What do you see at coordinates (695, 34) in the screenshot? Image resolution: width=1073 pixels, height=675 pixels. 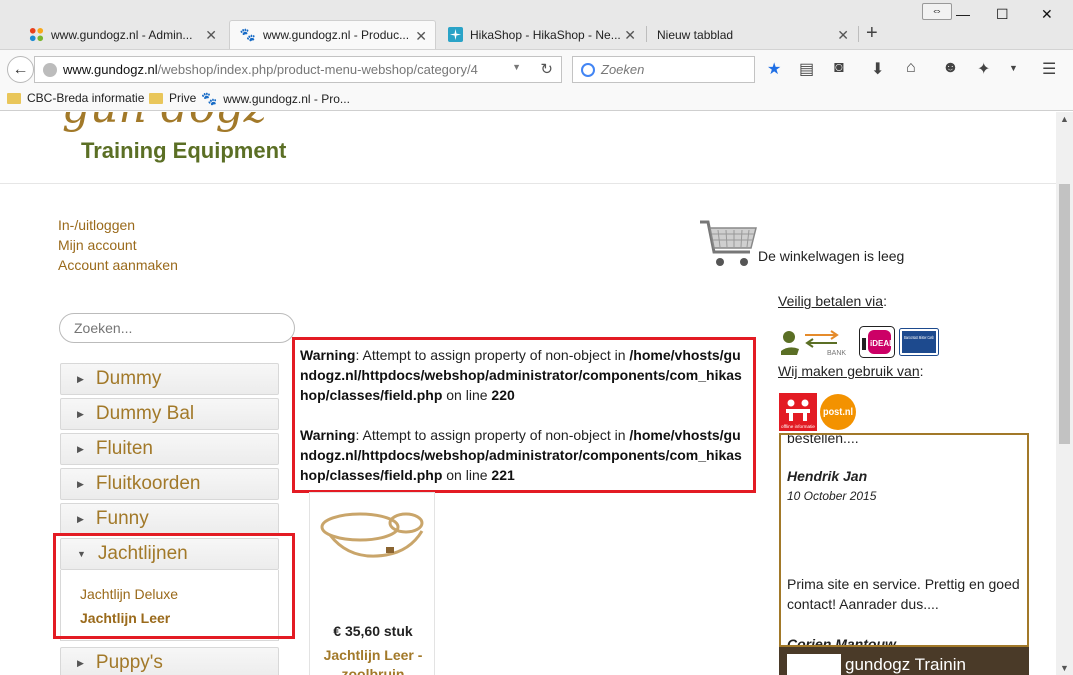 I see `tab-title: Nieuw tabblad` at bounding box center [695, 34].